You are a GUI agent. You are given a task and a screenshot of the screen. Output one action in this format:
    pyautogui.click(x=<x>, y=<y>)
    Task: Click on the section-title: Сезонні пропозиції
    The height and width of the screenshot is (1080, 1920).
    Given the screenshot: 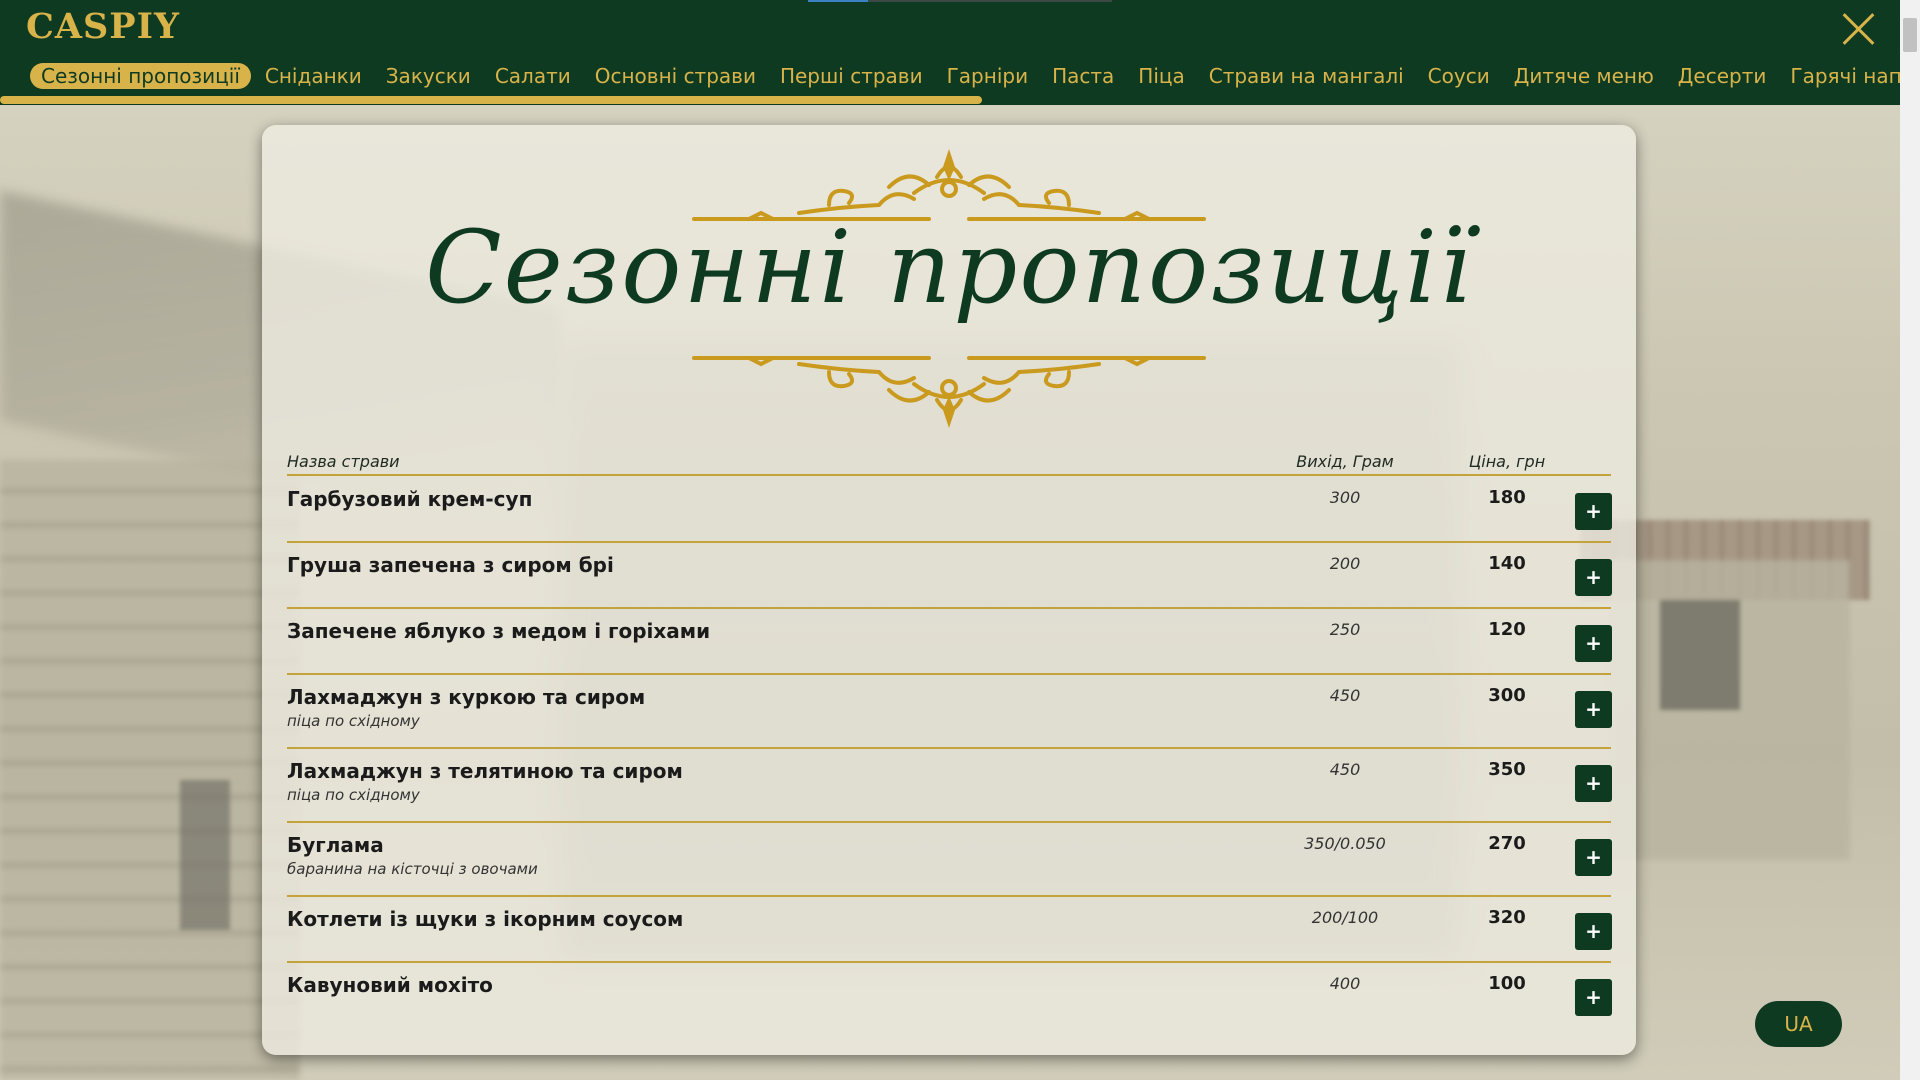 What is the action you would take?
    pyautogui.click(x=949, y=267)
    